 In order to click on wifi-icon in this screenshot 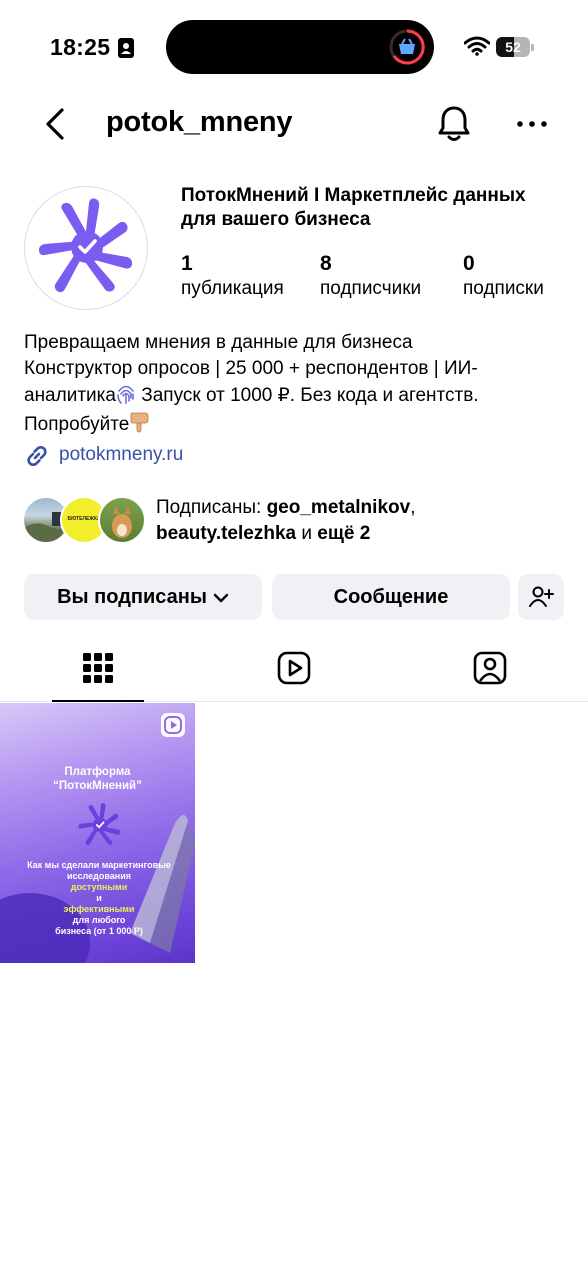, I will do `click(477, 46)`.